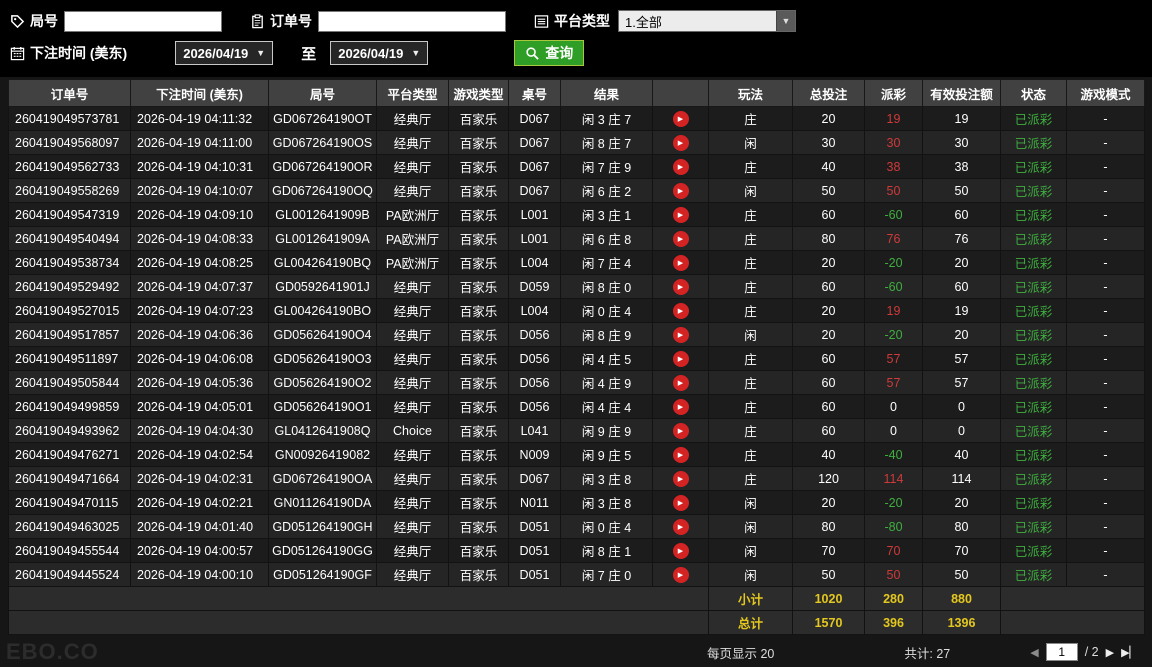 This screenshot has width=1152, height=667. What do you see at coordinates (412, 21) in the screenshot?
I see `order-no-input` at bounding box center [412, 21].